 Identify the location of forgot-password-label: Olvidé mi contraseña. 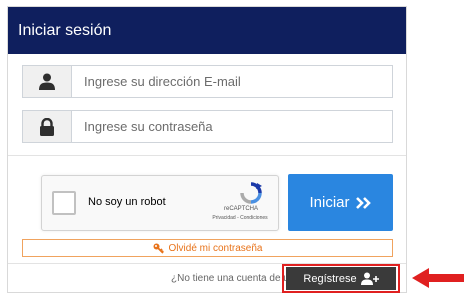
(215, 248).